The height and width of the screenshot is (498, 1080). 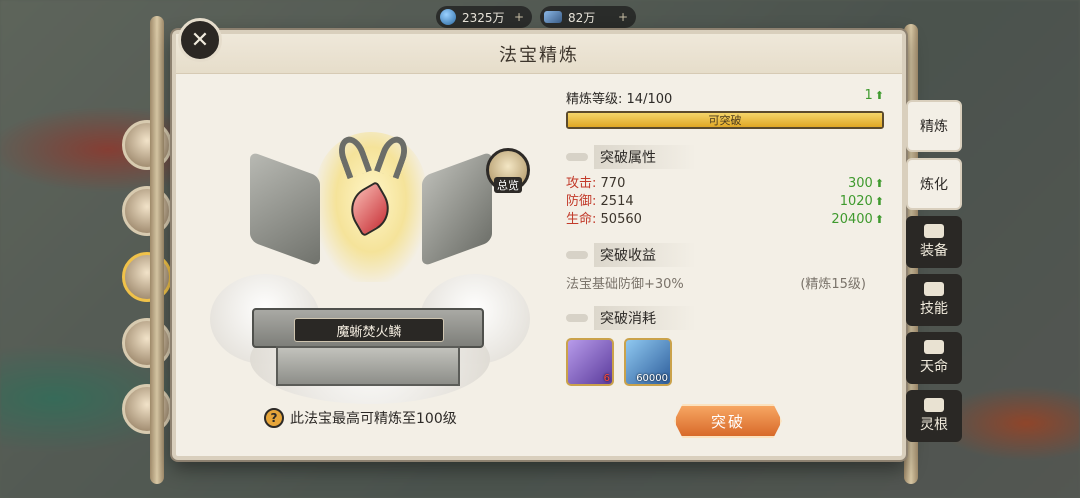 I want to click on tab-label: 技能, so click(x=934, y=309).